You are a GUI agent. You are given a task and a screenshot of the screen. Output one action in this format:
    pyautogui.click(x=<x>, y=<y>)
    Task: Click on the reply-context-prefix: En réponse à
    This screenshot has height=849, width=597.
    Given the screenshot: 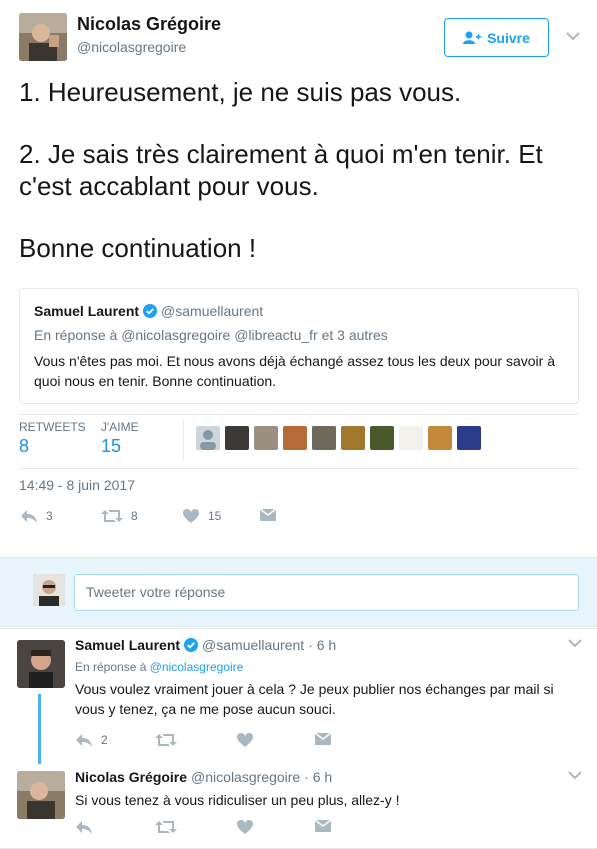 What is the action you would take?
    pyautogui.click(x=111, y=667)
    